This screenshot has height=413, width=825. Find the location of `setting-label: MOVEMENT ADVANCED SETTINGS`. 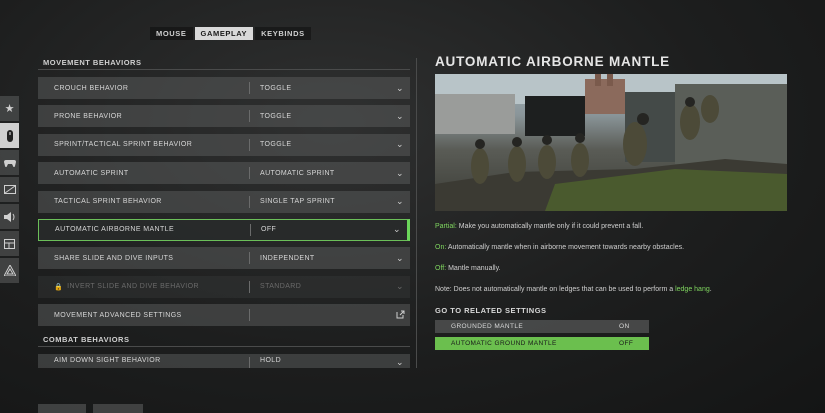

setting-label: MOVEMENT ADVANCED SETTINGS is located at coordinates (118, 315).